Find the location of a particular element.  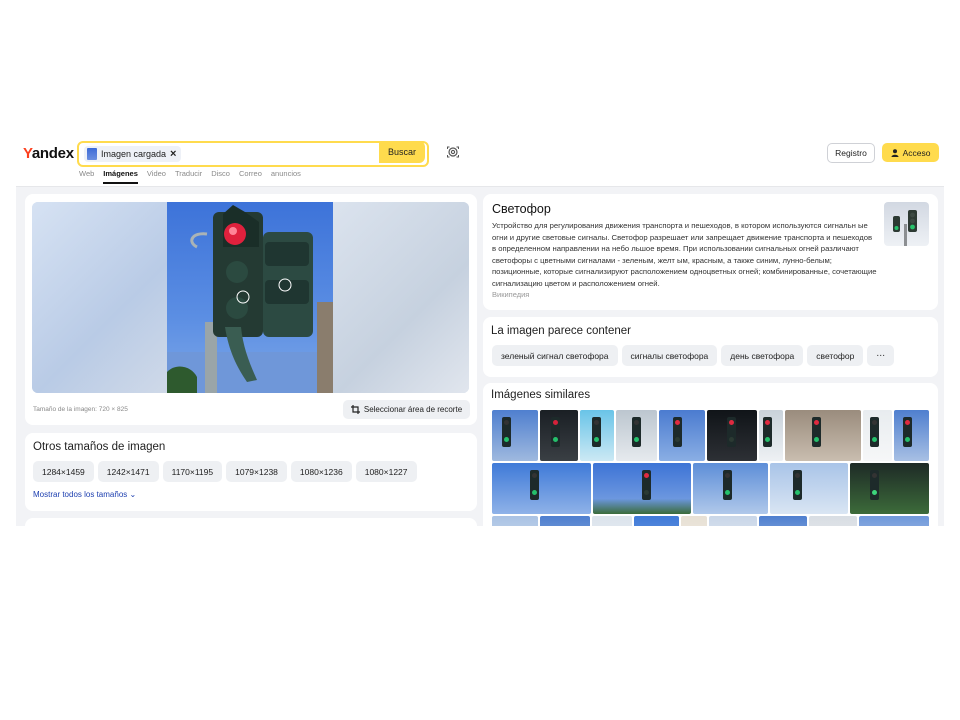

login-label: Acceso is located at coordinates (916, 152).